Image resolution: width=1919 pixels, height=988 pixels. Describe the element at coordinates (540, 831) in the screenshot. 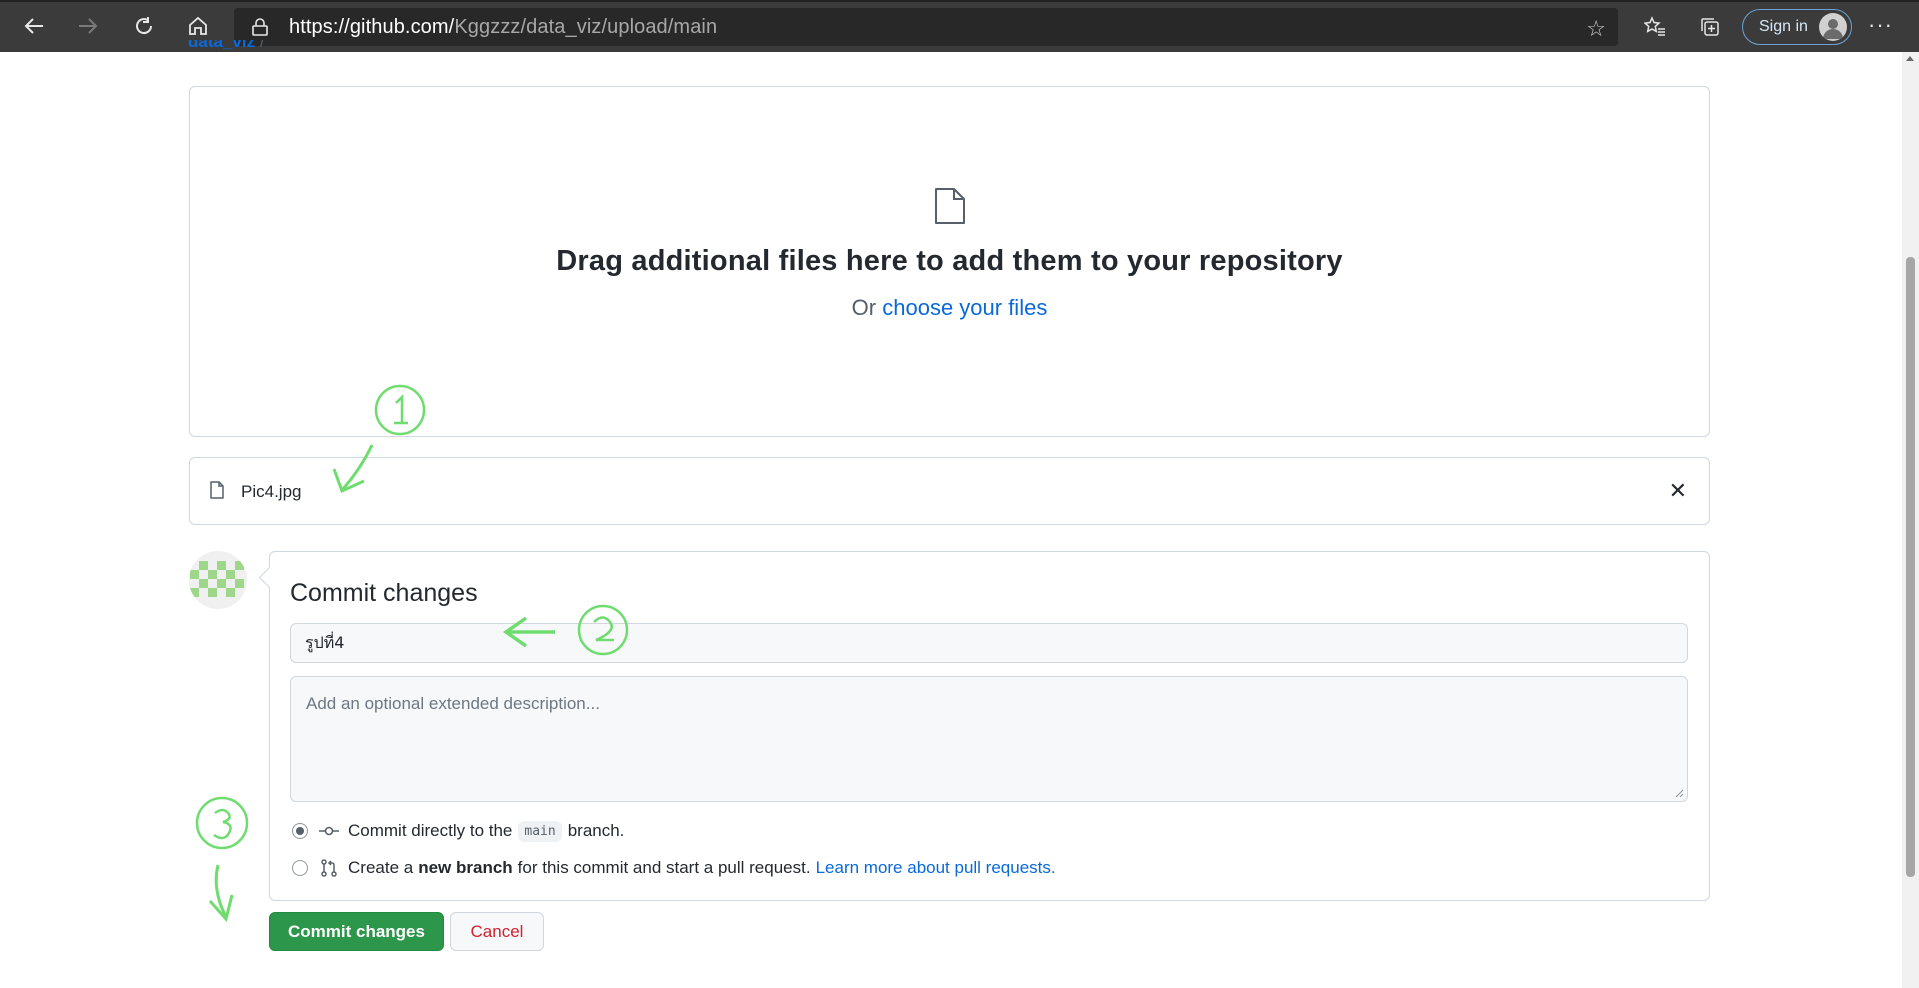

I see `branch-name: main` at that location.